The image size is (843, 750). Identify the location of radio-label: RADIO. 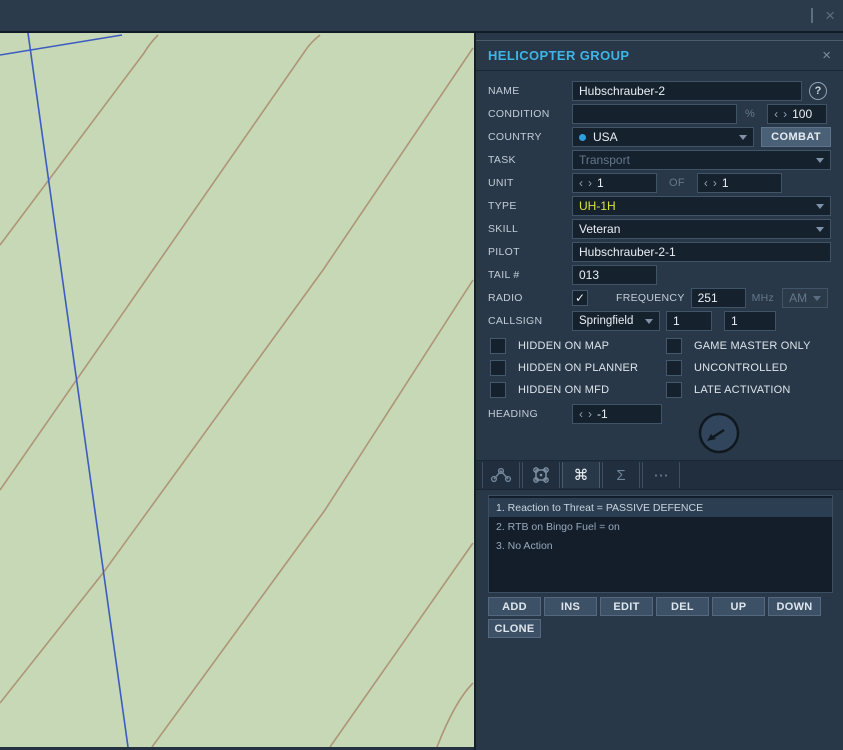
(505, 298).